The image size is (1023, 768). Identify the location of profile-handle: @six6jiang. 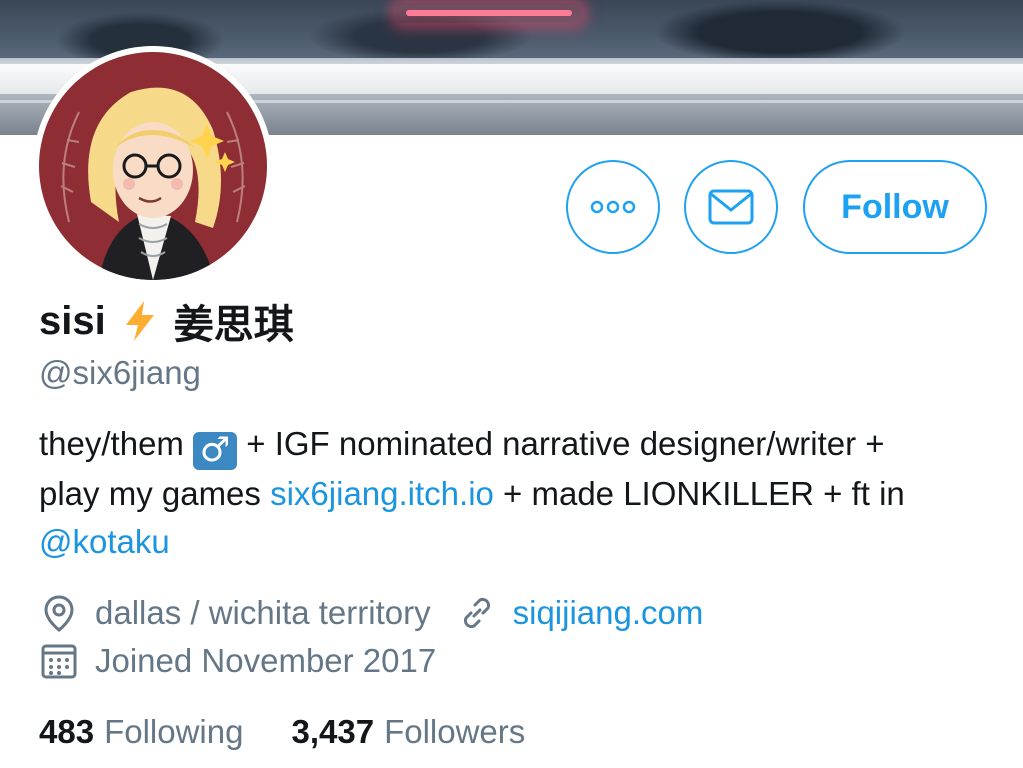
(120, 372).